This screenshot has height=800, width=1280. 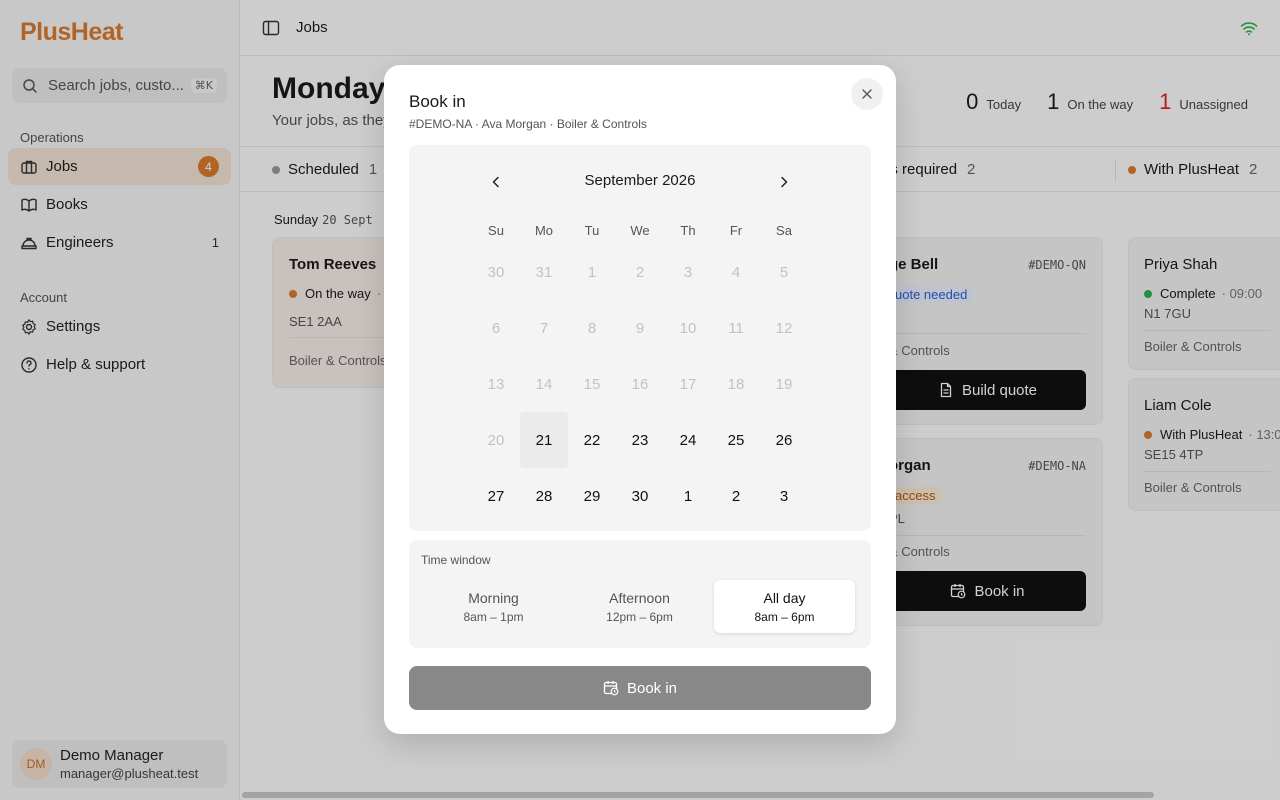 I want to click on calendar-day: 24, so click(x=688, y=440).